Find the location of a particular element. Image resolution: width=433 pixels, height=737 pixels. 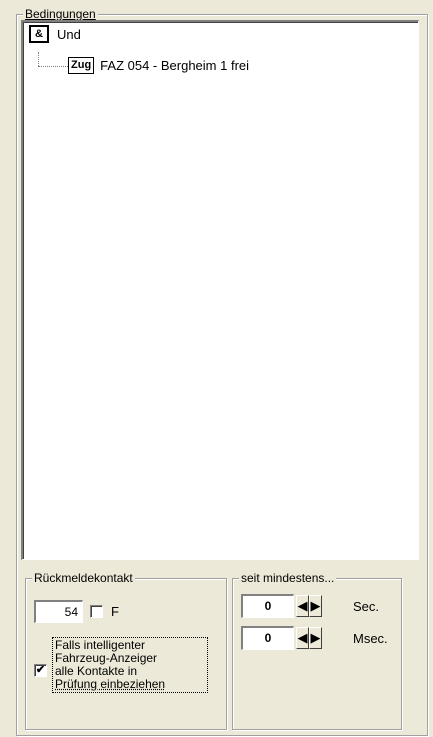

tree-node-train: Zug FAZ 054 - Bergheim 1 frei is located at coordinates (158, 65).